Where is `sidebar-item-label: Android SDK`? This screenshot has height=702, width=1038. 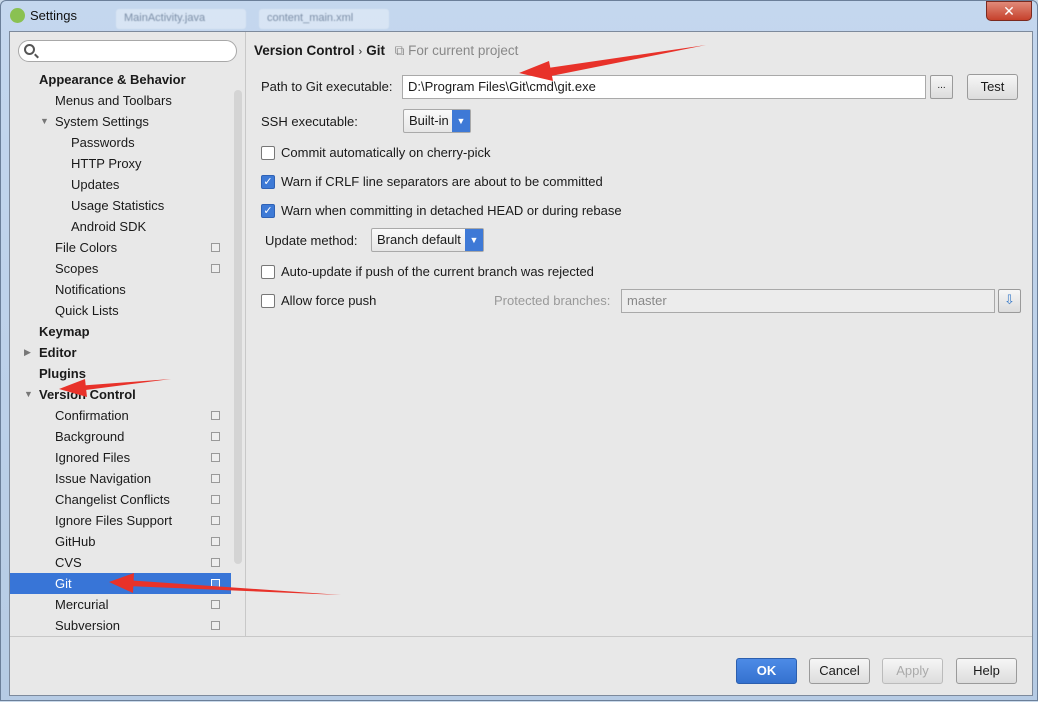 sidebar-item-label: Android SDK is located at coordinates (109, 226).